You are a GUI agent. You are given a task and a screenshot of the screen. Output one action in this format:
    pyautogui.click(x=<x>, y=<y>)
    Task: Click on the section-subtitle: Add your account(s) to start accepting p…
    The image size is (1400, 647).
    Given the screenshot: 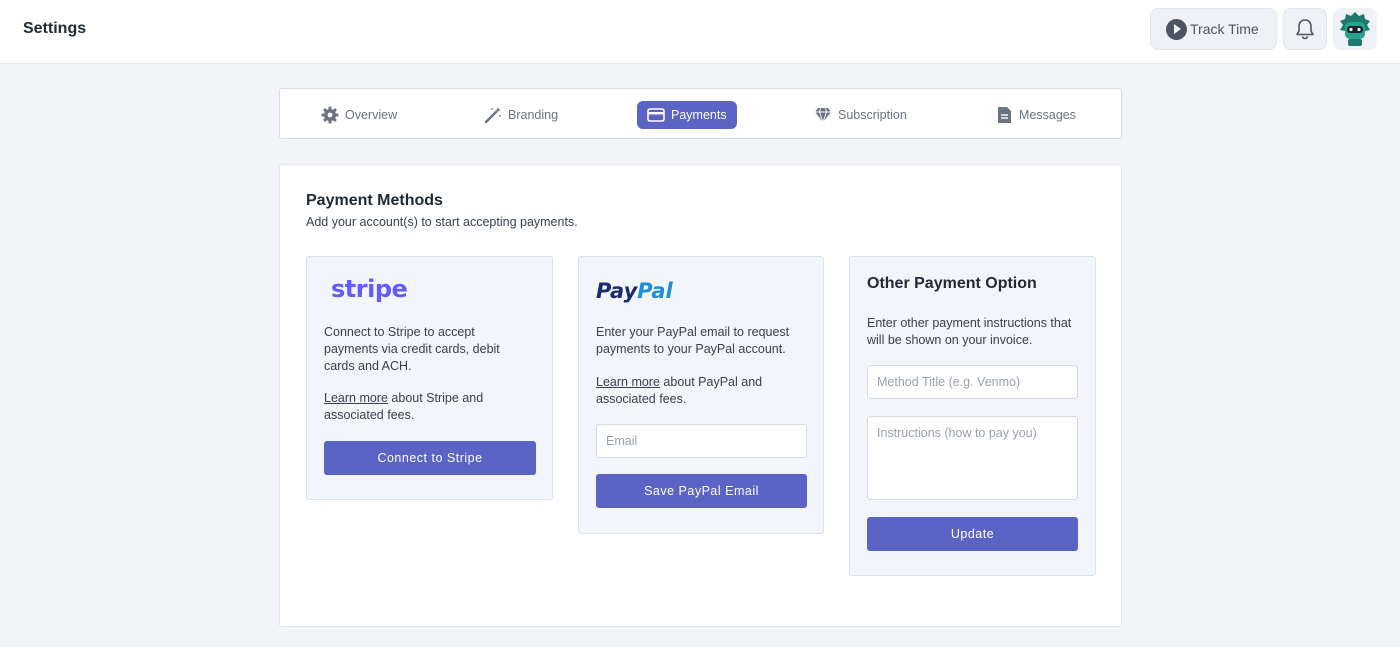 What is the action you would take?
    pyautogui.click(x=442, y=222)
    